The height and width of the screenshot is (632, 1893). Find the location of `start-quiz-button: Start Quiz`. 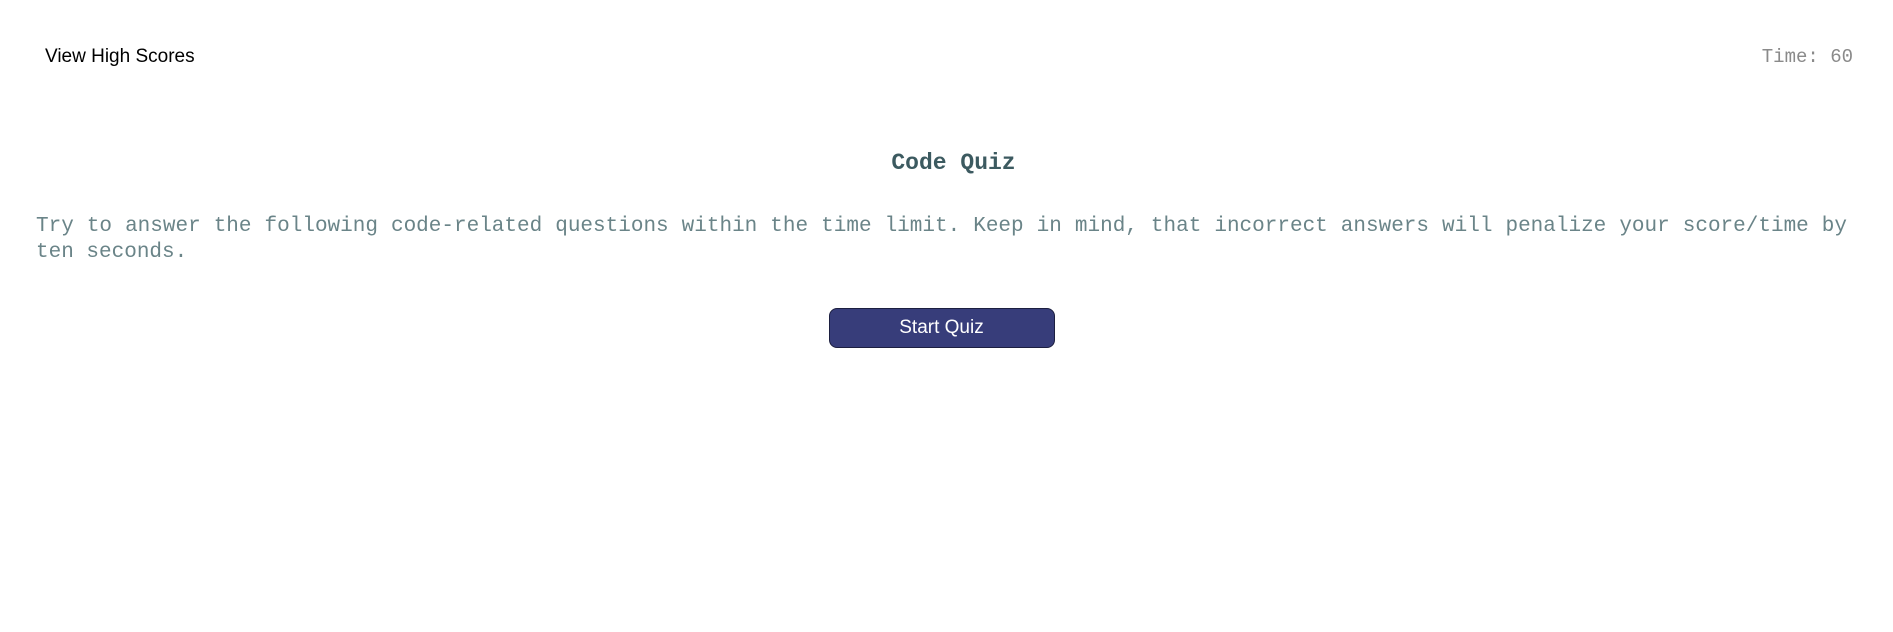

start-quiz-button: Start Quiz is located at coordinates (941, 328).